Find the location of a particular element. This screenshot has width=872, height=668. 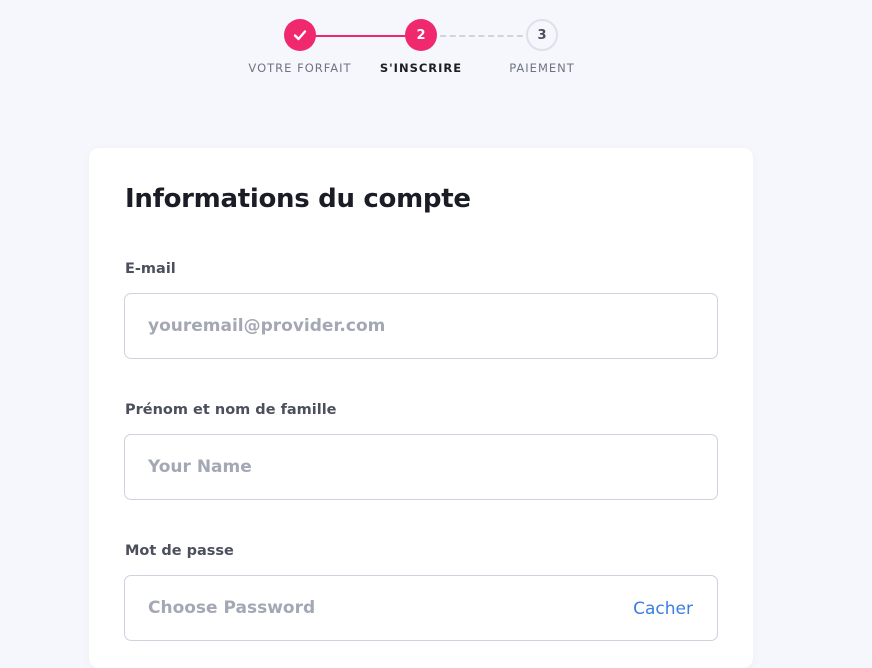

step-3-indicator: 3 is located at coordinates (542, 35).